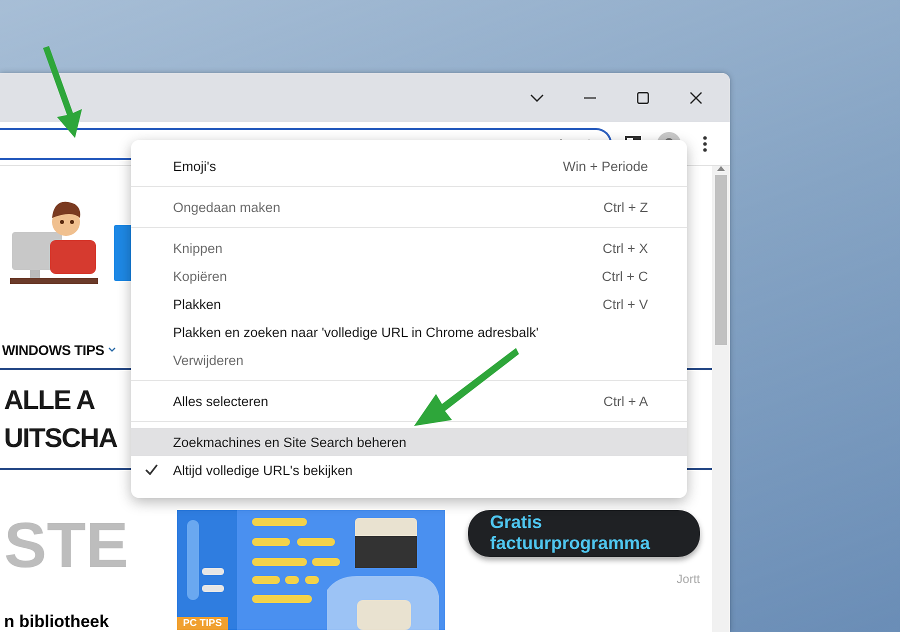 This screenshot has height=632, width=900. I want to click on menu-item: Zoekmachines en Site Search beheren, so click(409, 442).